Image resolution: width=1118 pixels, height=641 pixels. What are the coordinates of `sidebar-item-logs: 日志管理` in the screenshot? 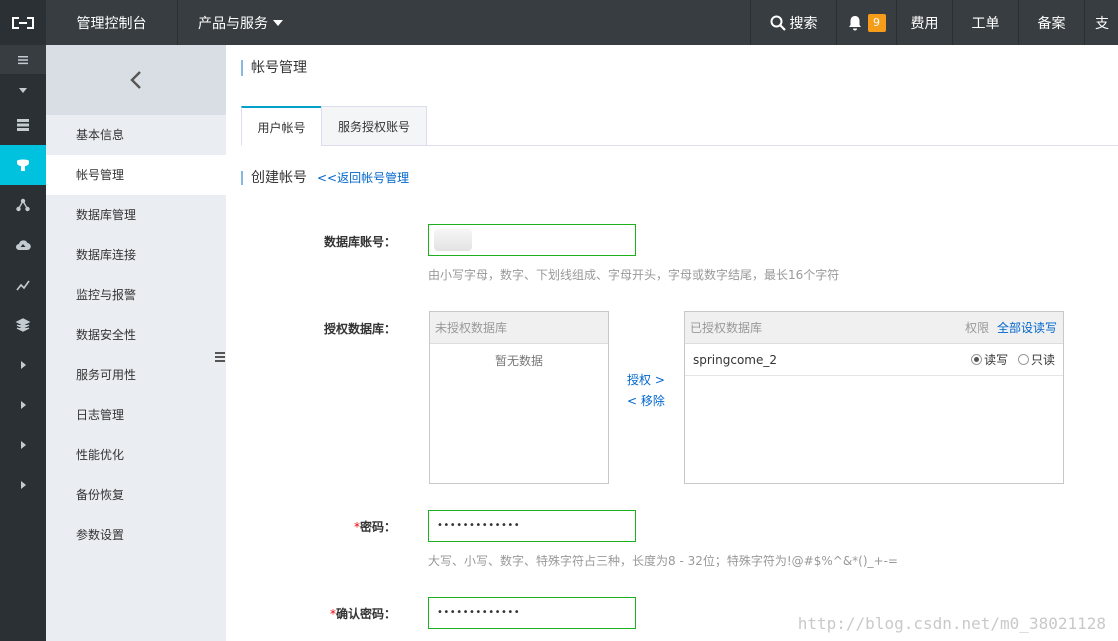 It's located at (136, 415).